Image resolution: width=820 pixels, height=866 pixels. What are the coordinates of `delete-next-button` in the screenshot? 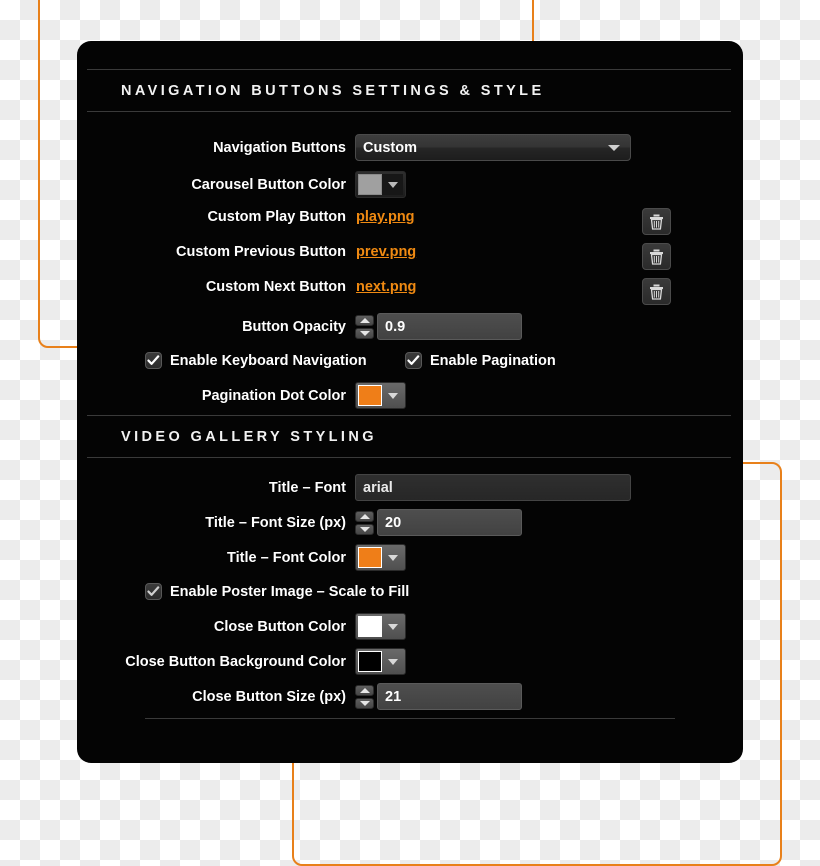 It's located at (656, 291).